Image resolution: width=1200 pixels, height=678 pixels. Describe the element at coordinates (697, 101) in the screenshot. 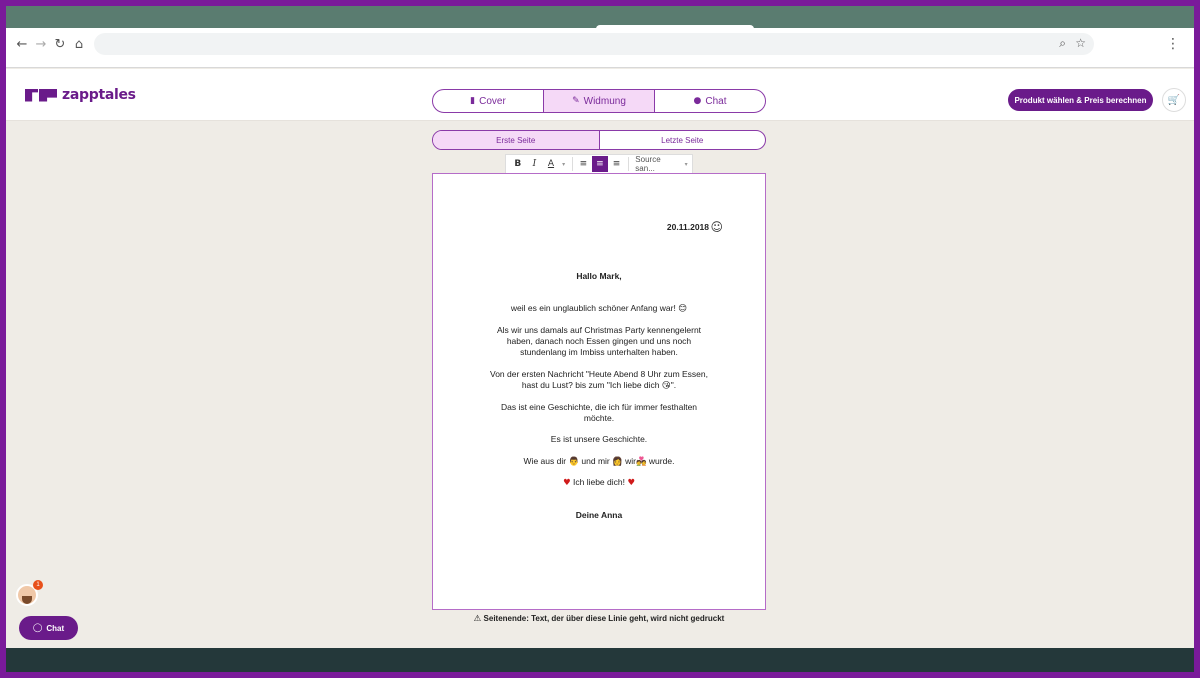

I see `chat-icon: ●` at that location.